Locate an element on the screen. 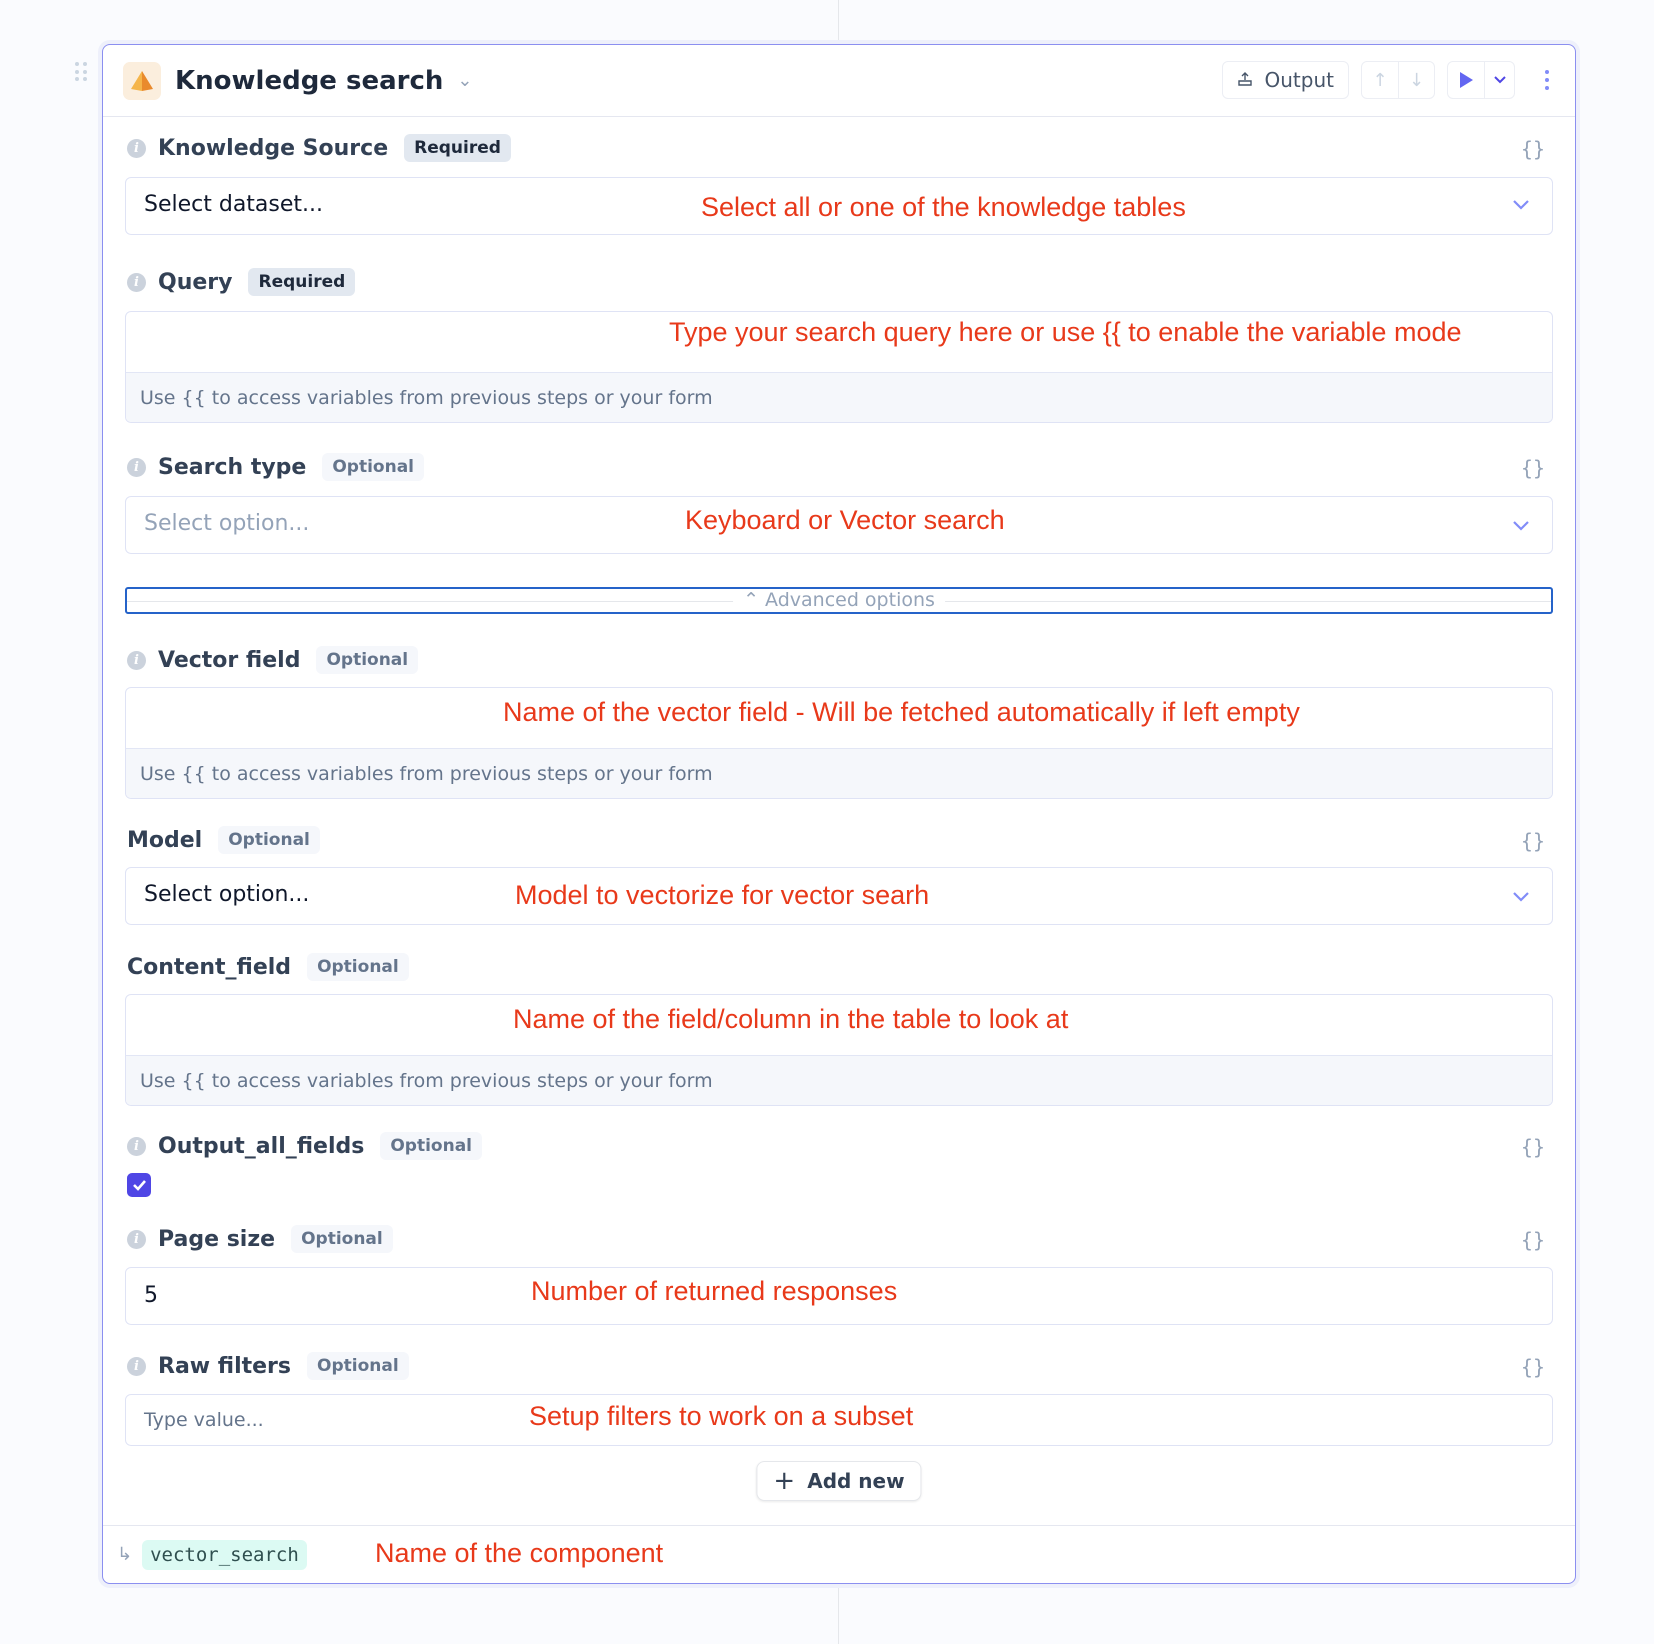 This screenshot has height=1644, width=1654. plus-icon: + is located at coordinates (784, 1481).